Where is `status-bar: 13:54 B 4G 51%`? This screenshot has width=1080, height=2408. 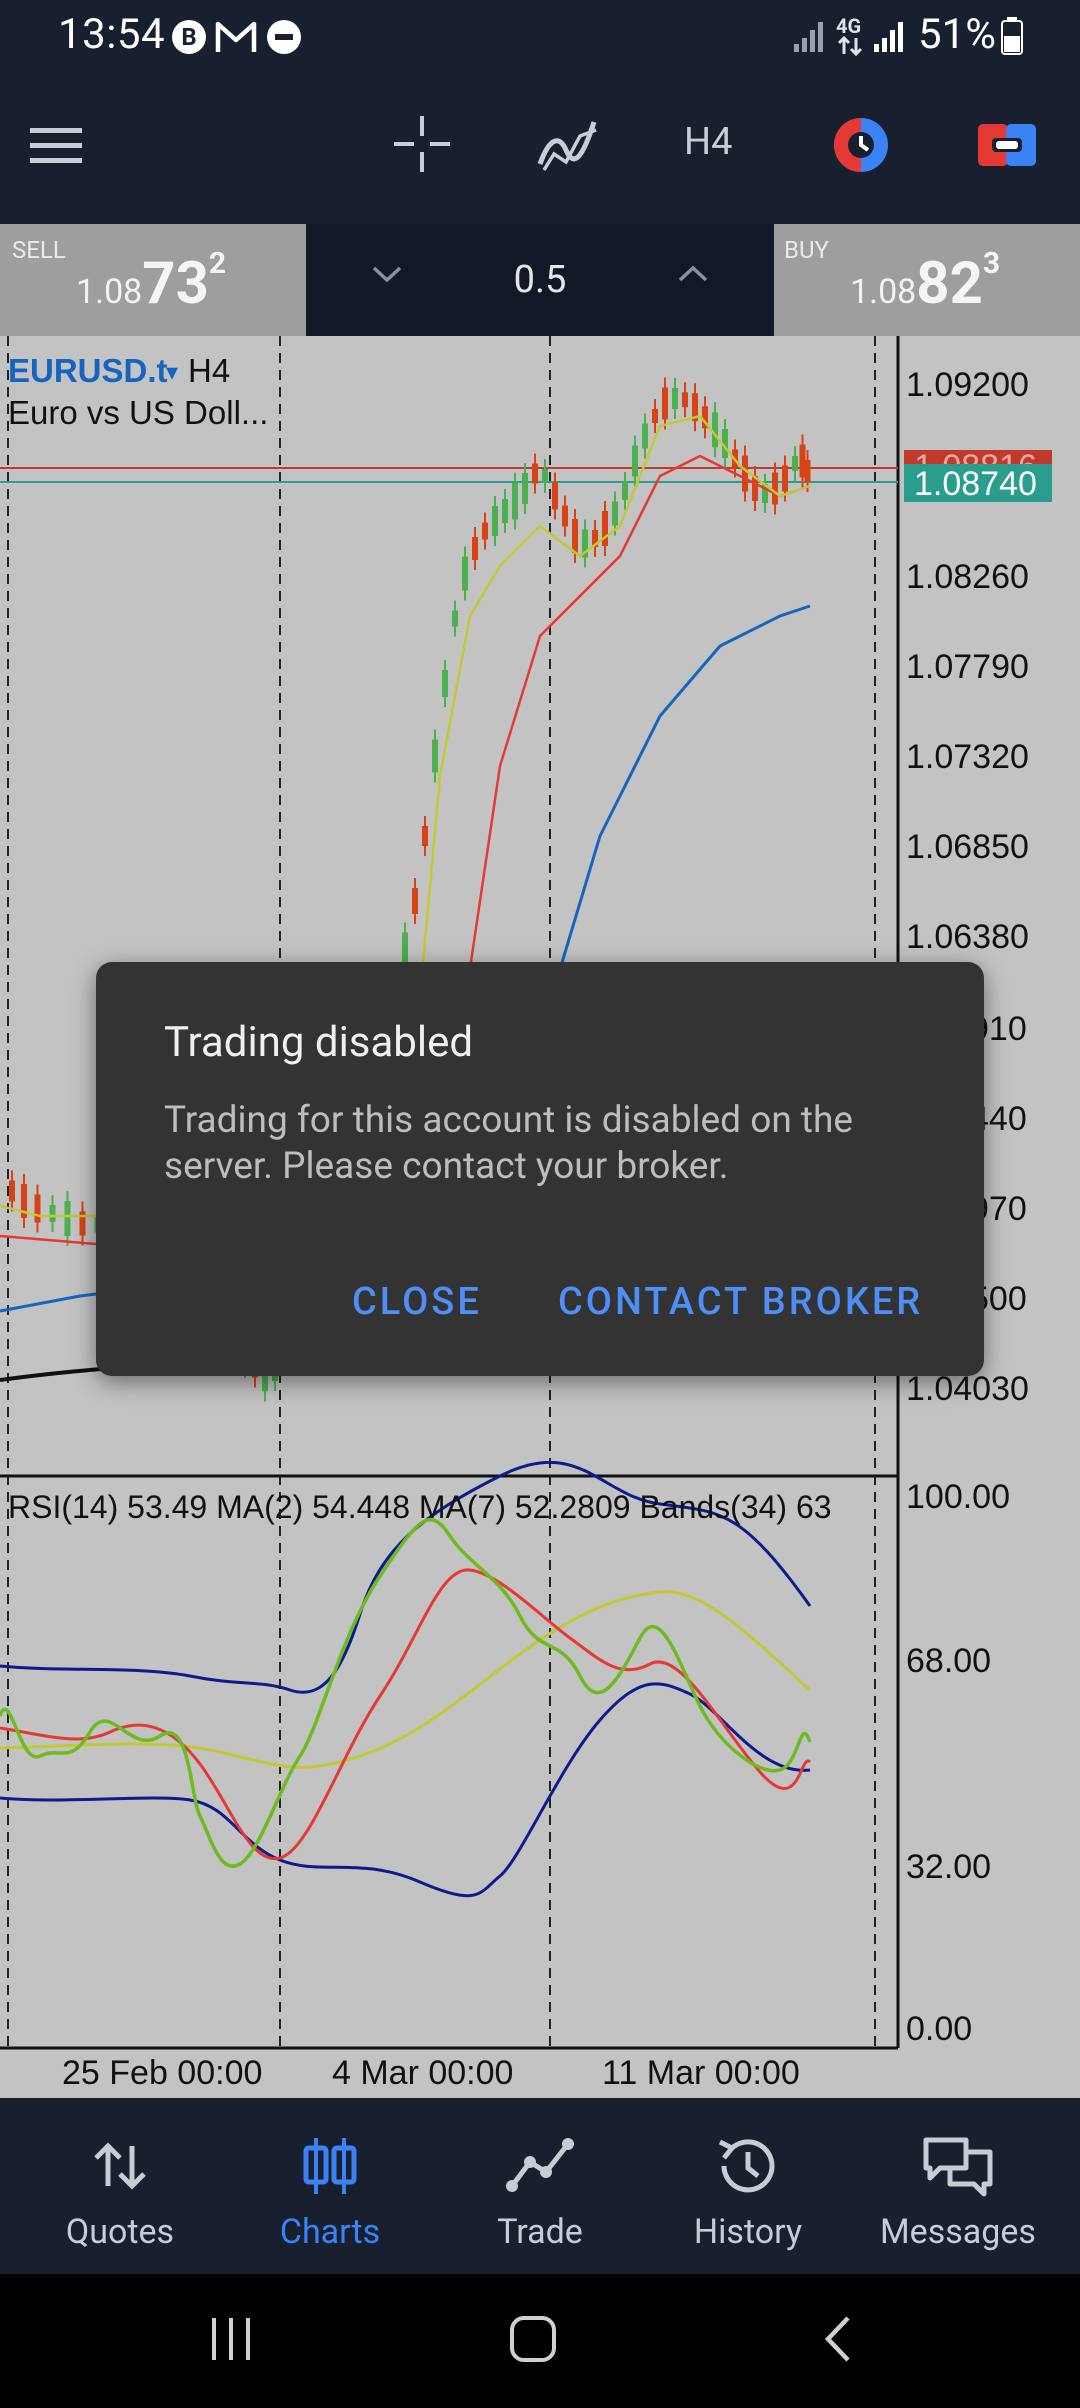 status-bar: 13:54 B 4G 51% is located at coordinates (540, 36).